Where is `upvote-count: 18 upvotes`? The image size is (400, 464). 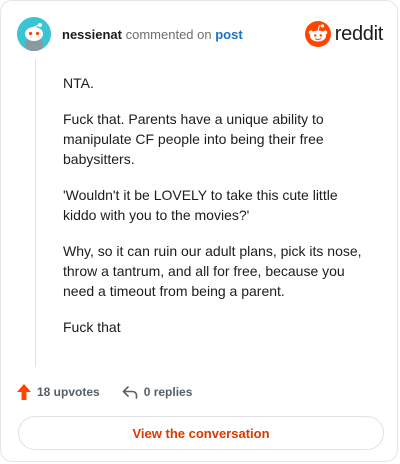 upvote-count: 18 upvotes is located at coordinates (68, 392).